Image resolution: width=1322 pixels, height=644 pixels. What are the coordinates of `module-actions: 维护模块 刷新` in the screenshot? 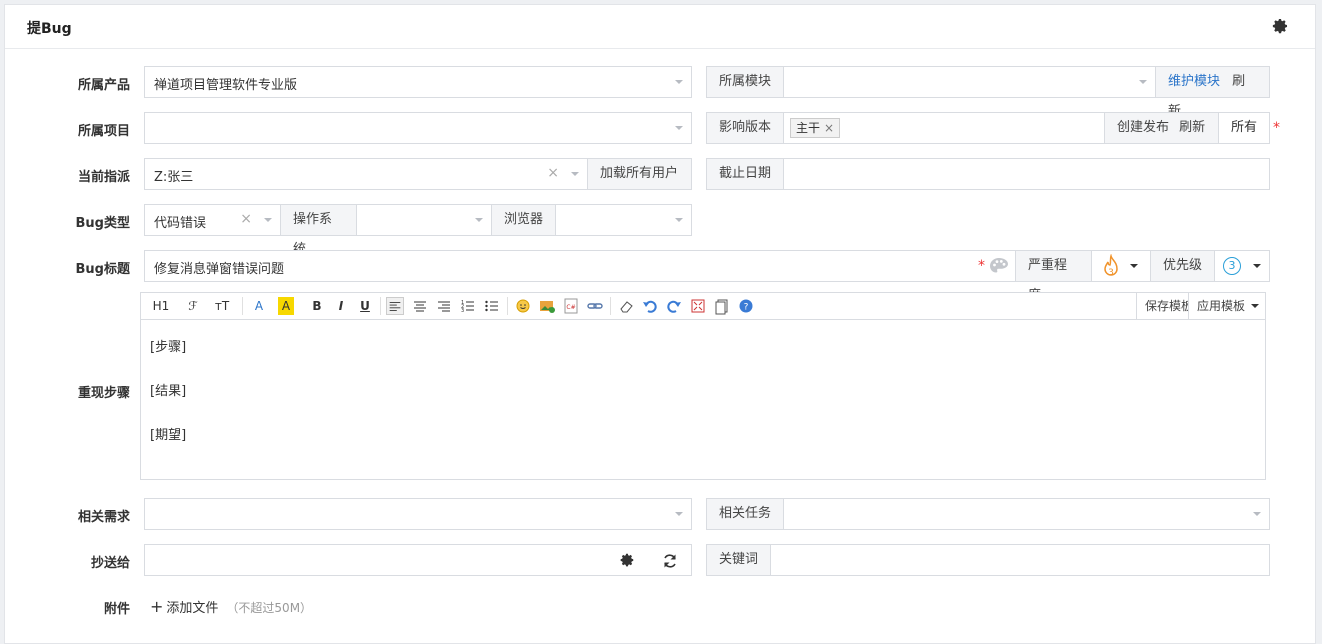 It's located at (1212, 92).